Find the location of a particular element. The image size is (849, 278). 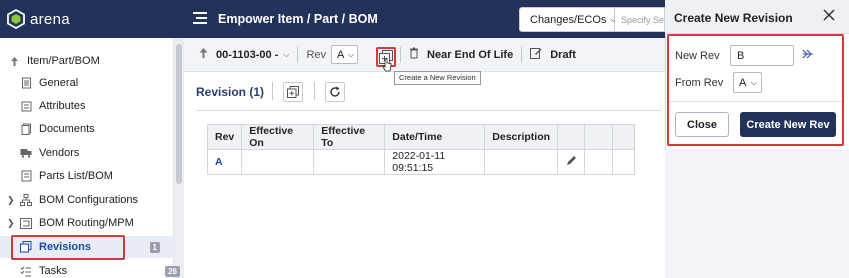

sidebar-item-bom-routing: BOM Routing/MPM is located at coordinates (107, 223).